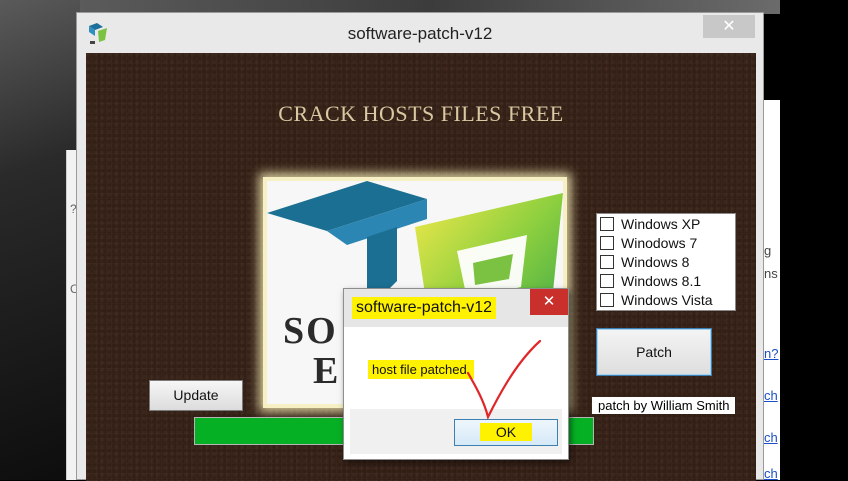  Describe the element at coordinates (424, 308) in the screenshot. I see `dialog-title: software-patch-v12` at that location.